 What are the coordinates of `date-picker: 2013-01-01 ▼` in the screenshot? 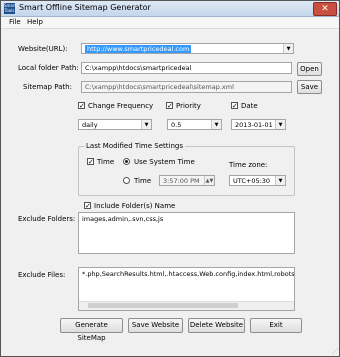 It's located at (258, 124).